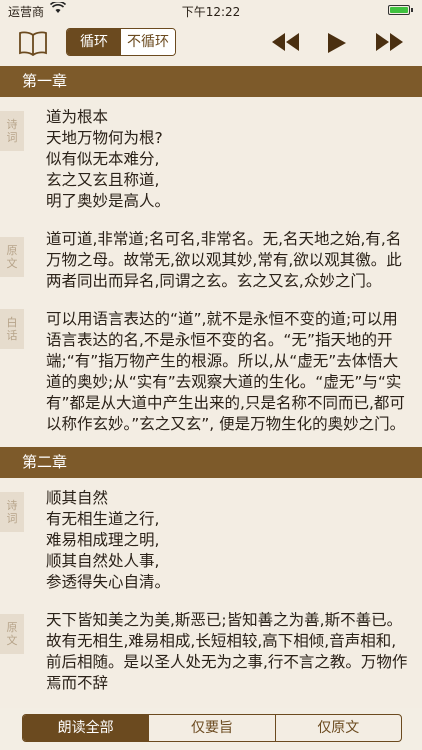 The image size is (422, 750). I want to click on play-icon, so click(337, 43).